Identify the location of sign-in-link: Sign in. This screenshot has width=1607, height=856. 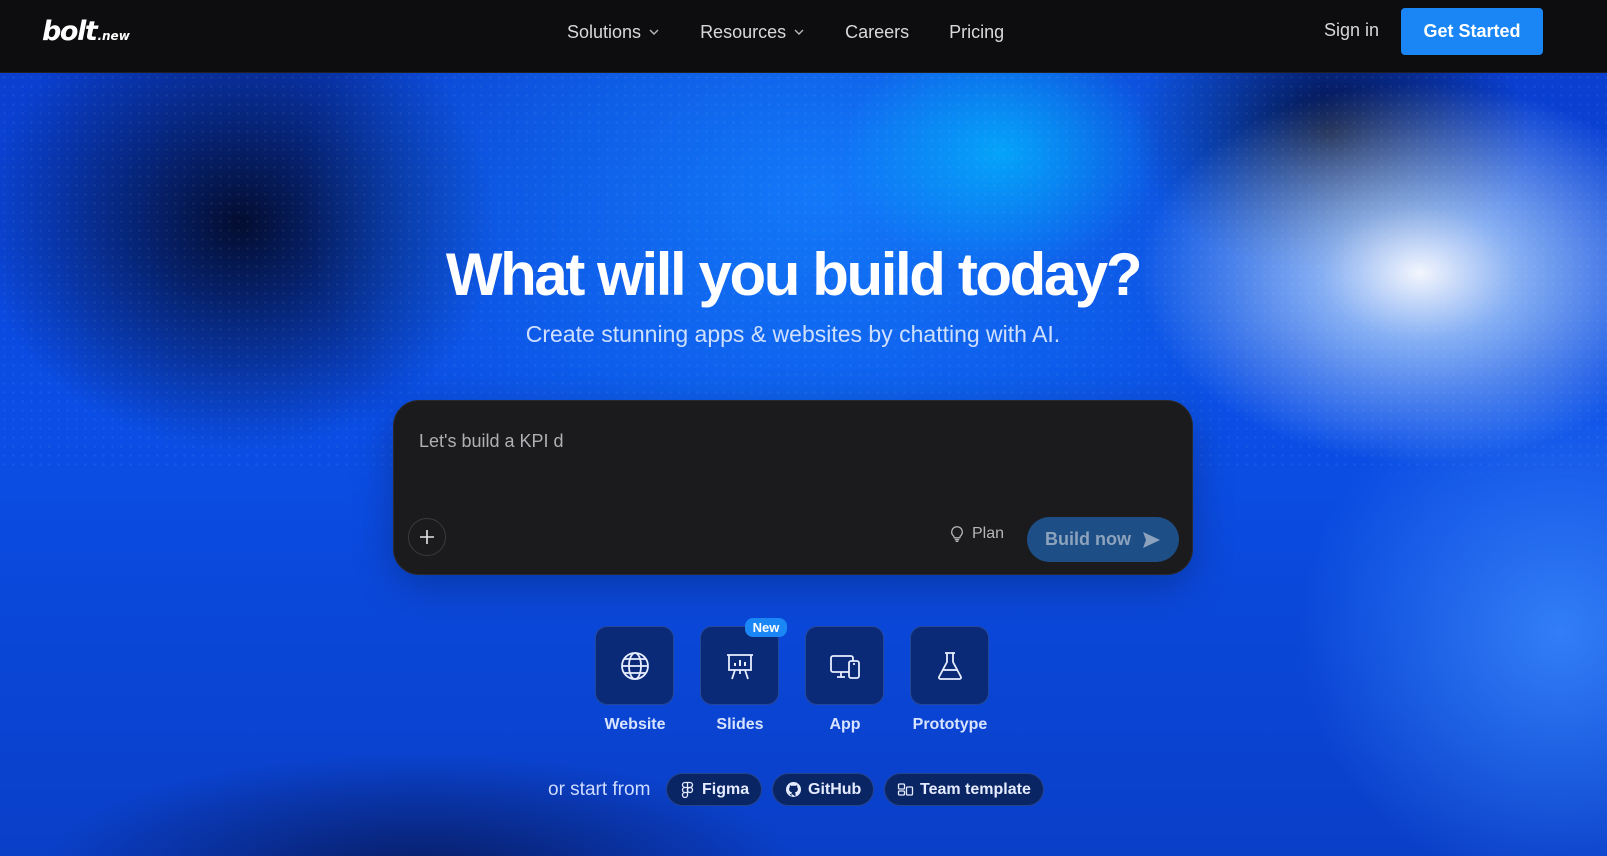
(1351, 30).